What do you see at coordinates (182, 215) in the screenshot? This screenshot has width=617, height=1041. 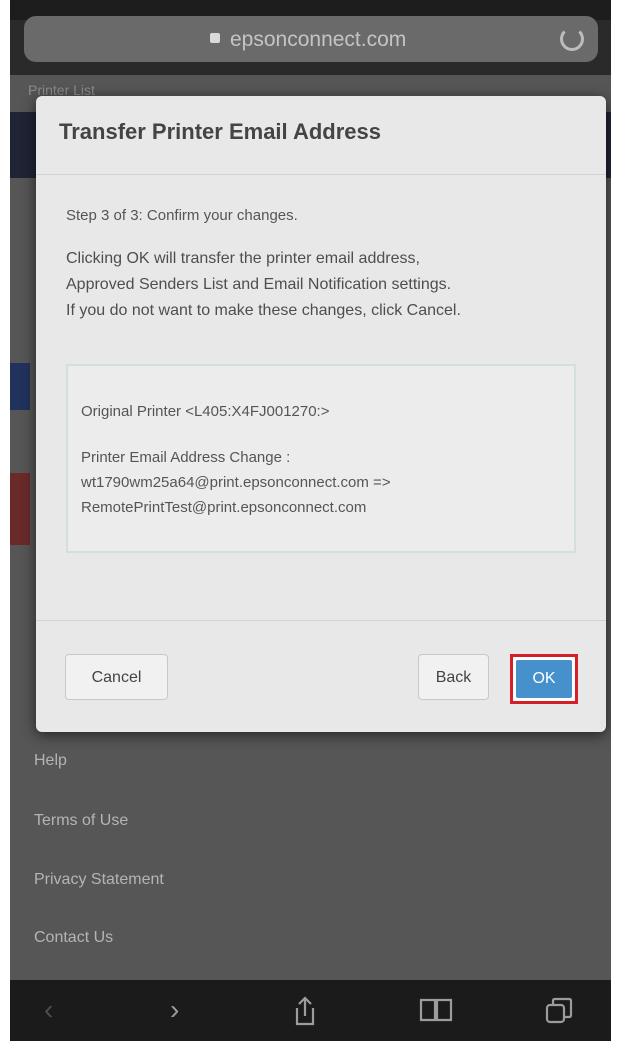 I see `step-indicator: Step 3 of 3: Confirm your changes.` at bounding box center [182, 215].